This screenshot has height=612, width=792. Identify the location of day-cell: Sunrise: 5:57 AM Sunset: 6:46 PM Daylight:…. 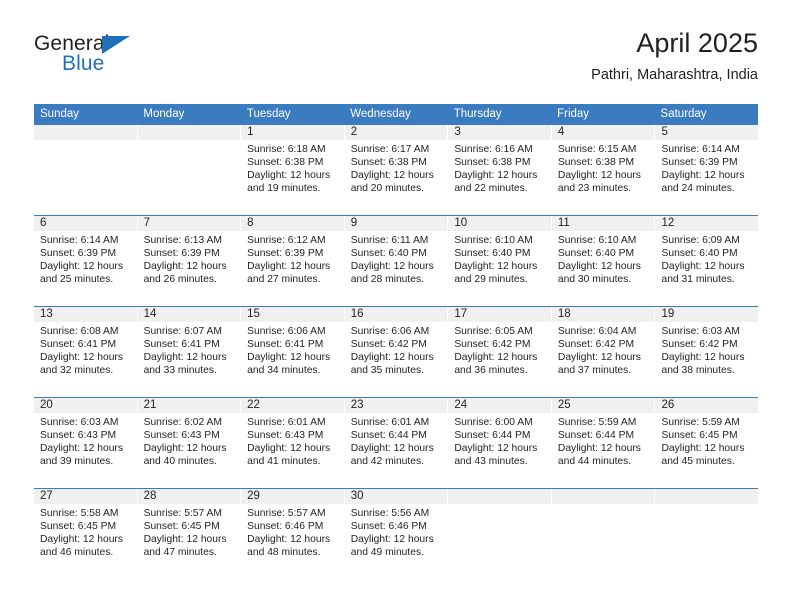
(292, 531).